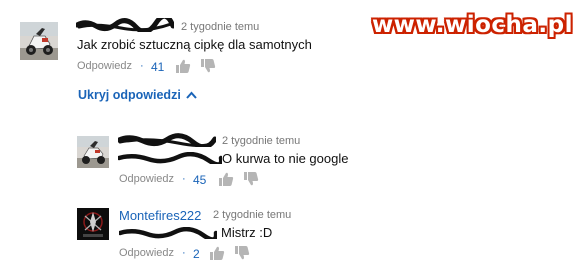 This screenshot has height=271, width=585. Describe the element at coordinates (160, 215) in the screenshot. I see `comment-author-name: Montefires222` at that location.